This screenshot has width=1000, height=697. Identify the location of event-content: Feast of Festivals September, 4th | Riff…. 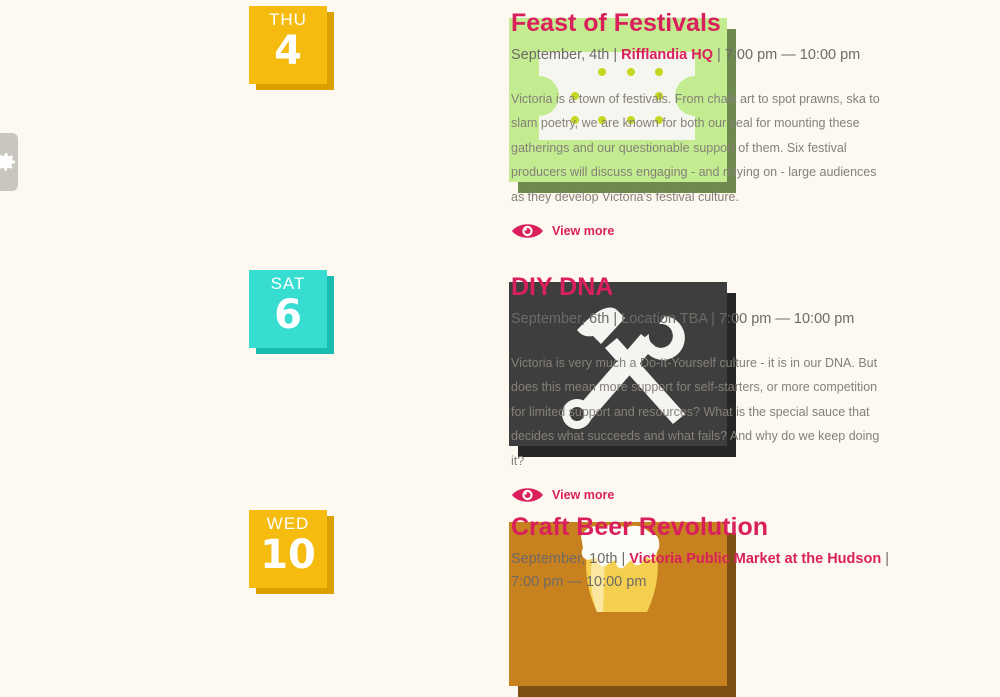
(701, 124).